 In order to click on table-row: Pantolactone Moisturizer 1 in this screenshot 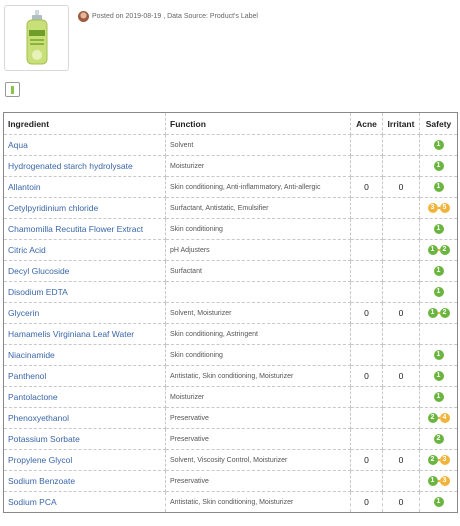, I will do `click(230, 397)`.